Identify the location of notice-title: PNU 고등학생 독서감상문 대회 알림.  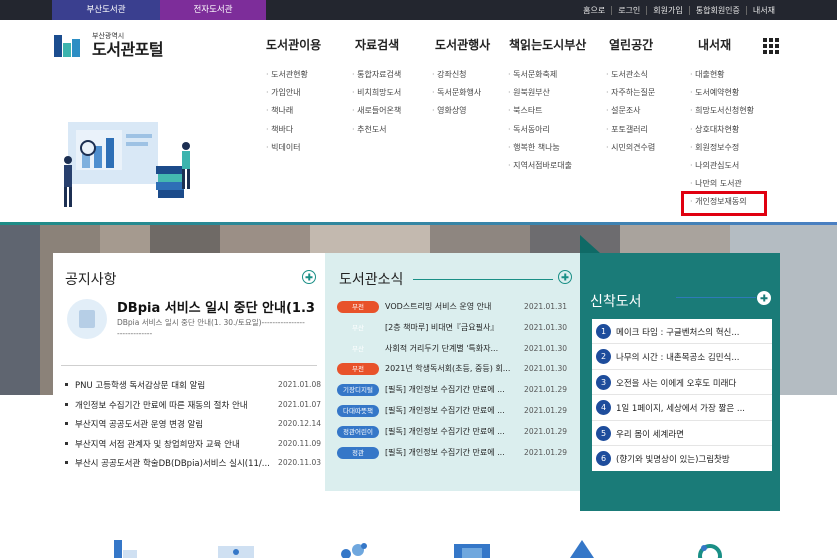
(140, 386).